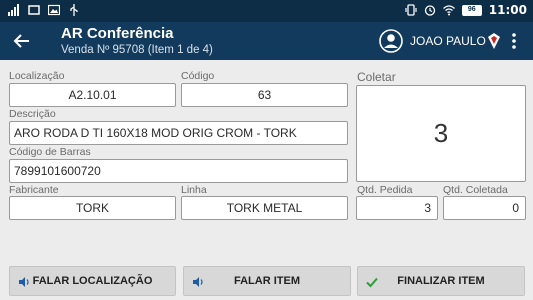 The image size is (533, 300). Describe the element at coordinates (391, 41) in the screenshot. I see `avatar-icon` at that location.